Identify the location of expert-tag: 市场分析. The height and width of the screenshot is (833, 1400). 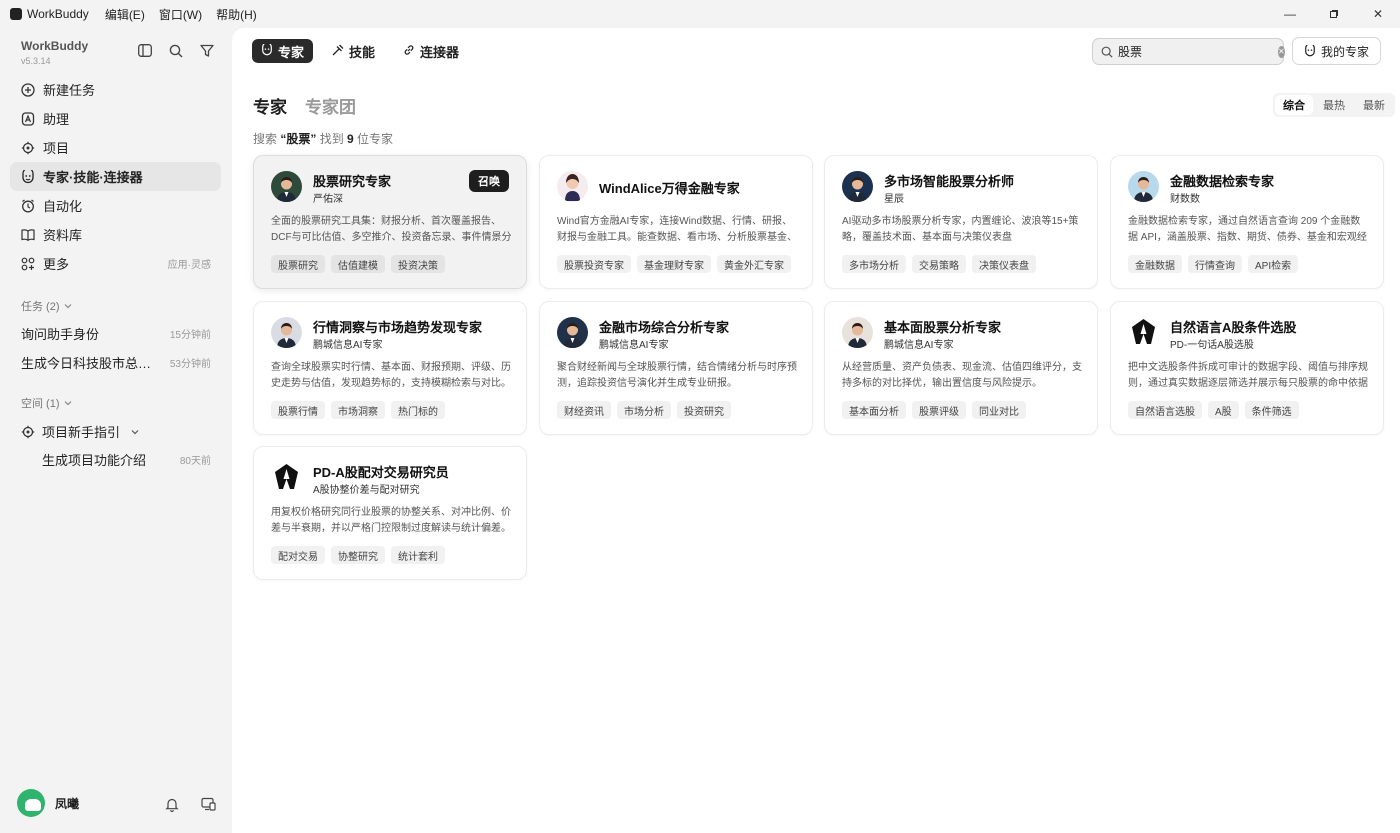
(644, 410).